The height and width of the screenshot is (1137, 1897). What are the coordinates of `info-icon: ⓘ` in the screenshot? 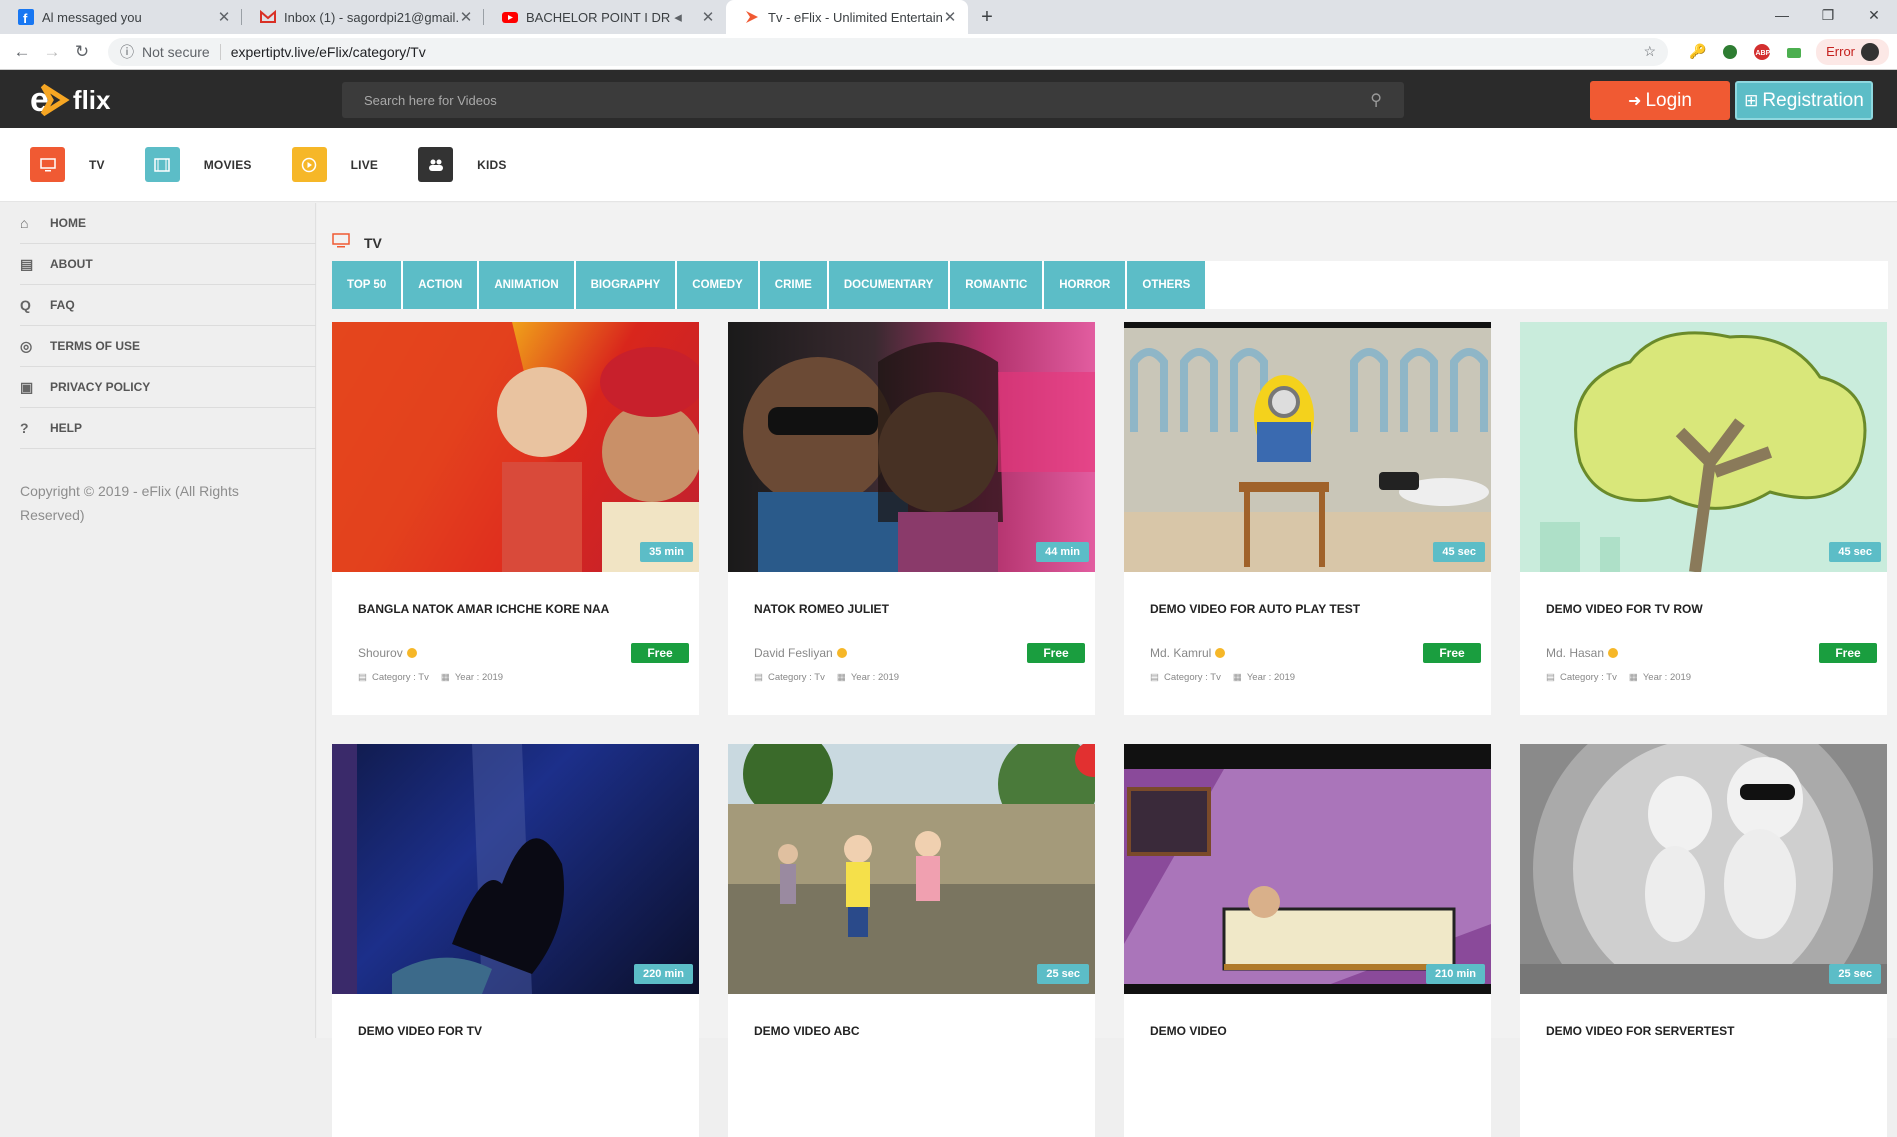 It's located at (127, 52).